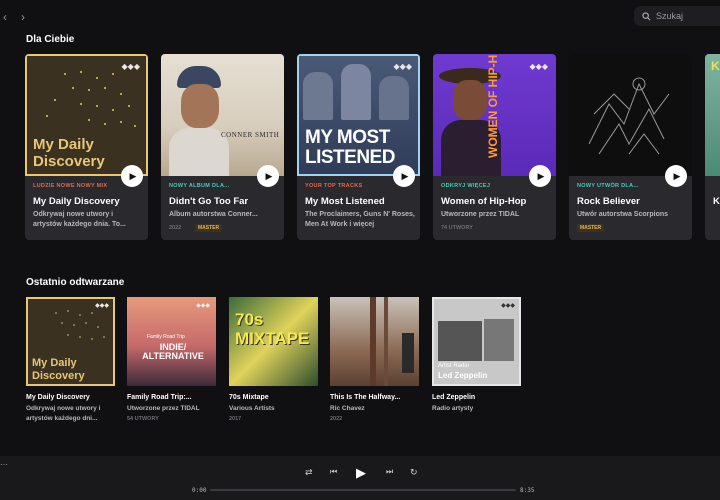  What do you see at coordinates (453, 408) in the screenshot?
I see `card-subtitle: Radio artysty` at bounding box center [453, 408].